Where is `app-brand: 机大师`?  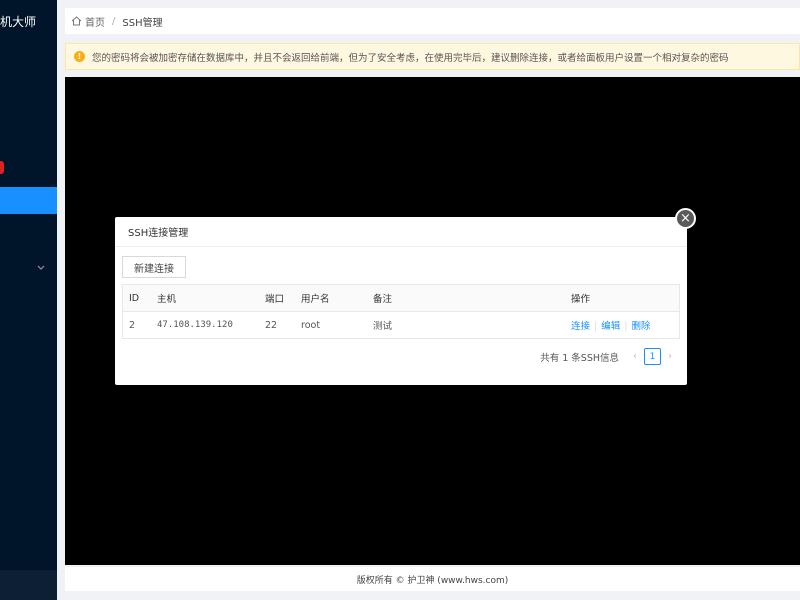
app-brand: 机大师 is located at coordinates (28, 23).